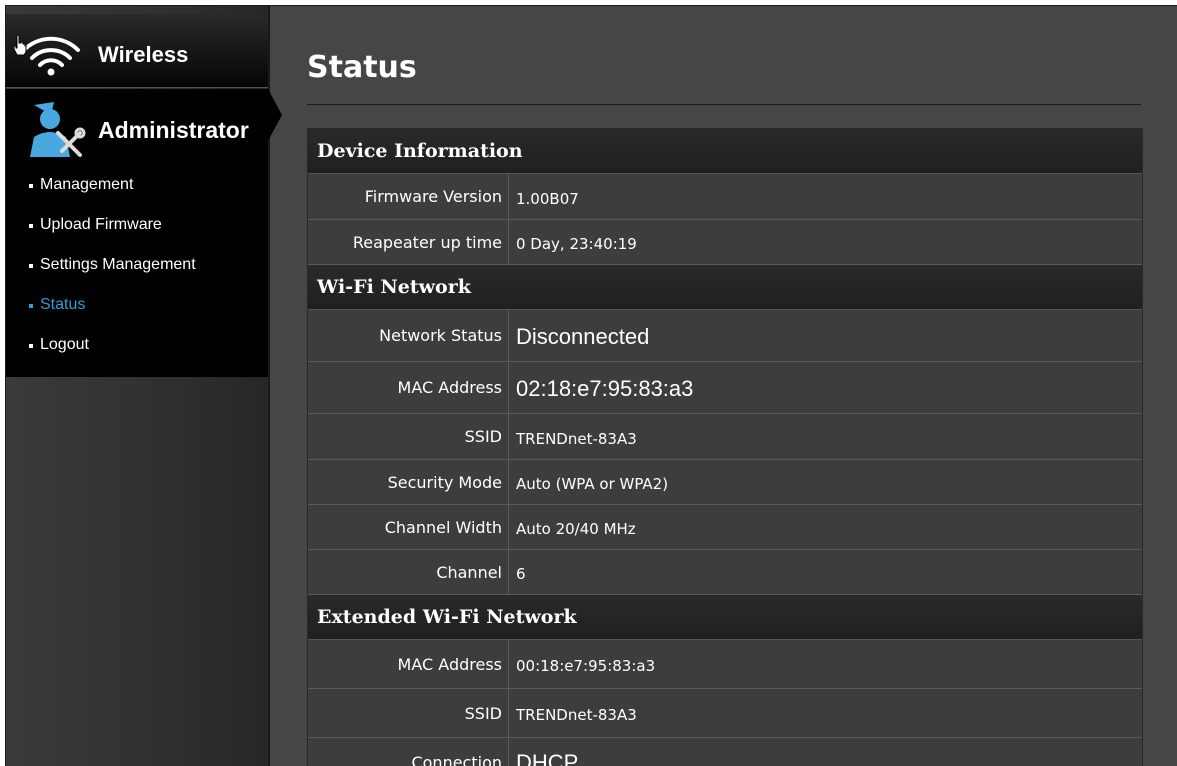 This screenshot has height=766, width=1177. What do you see at coordinates (725, 197) in the screenshot?
I see `row-firmware-version: Firmware Version 1.00B07` at bounding box center [725, 197].